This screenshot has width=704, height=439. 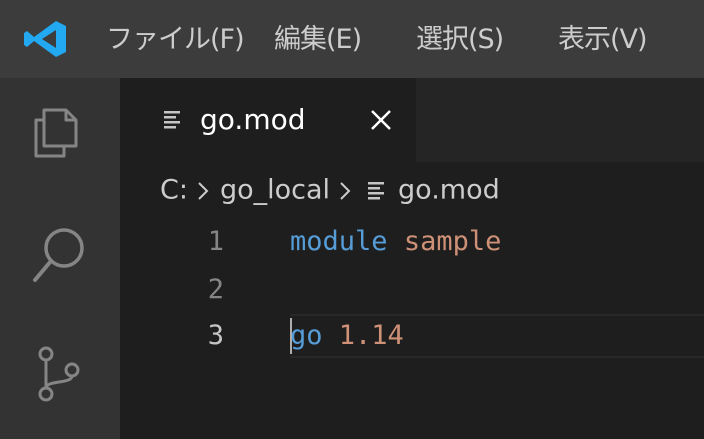 What do you see at coordinates (59, 373) in the screenshot?
I see `source-control-icon` at bounding box center [59, 373].